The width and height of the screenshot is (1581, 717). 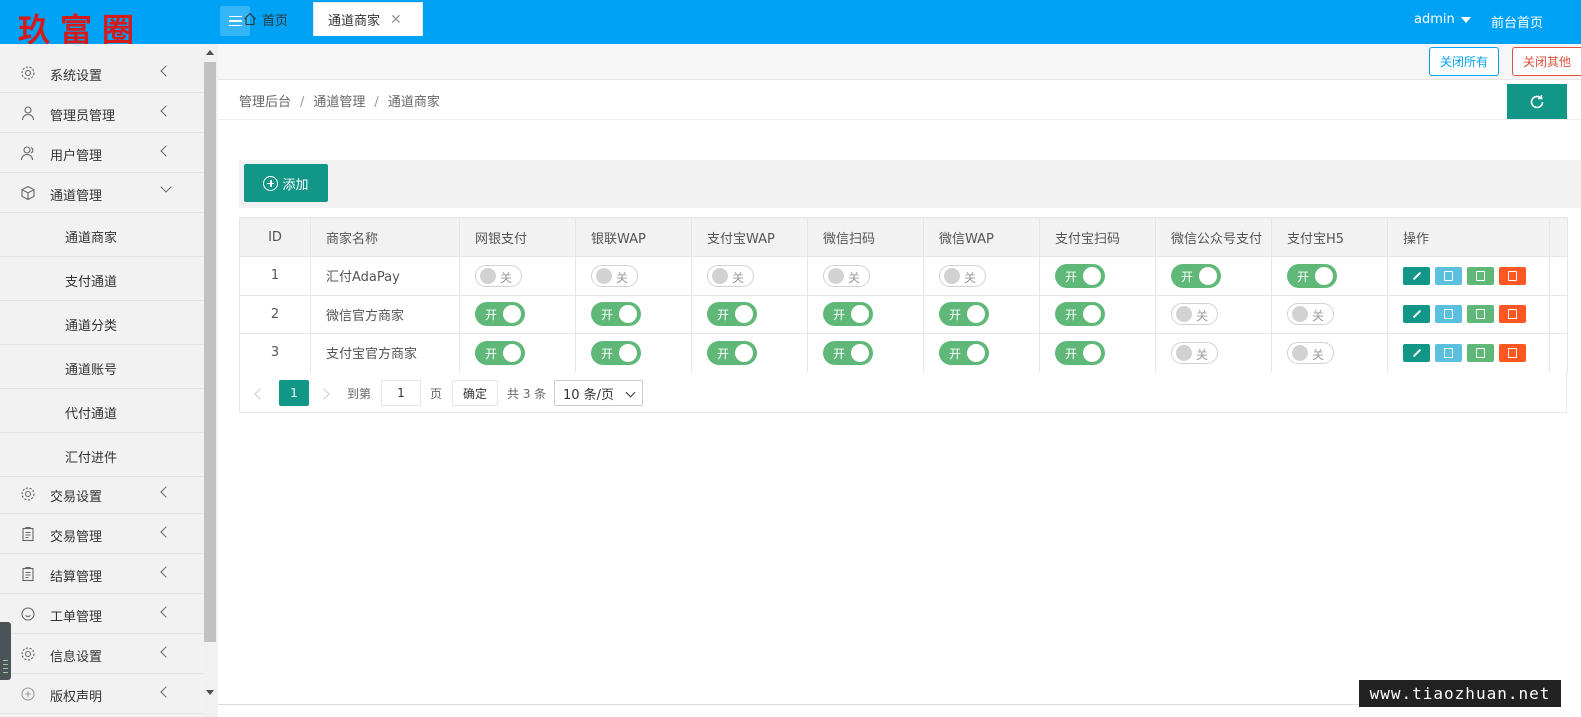 I want to click on sidebar-item-trade-settings: 交易设置, so click(x=101, y=494).